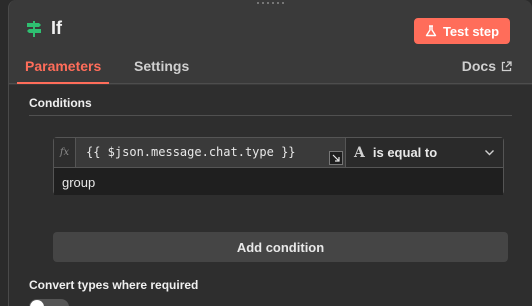 This screenshot has height=306, width=532. Describe the element at coordinates (49, 302) in the screenshot. I see `convert-types-toggle` at that location.